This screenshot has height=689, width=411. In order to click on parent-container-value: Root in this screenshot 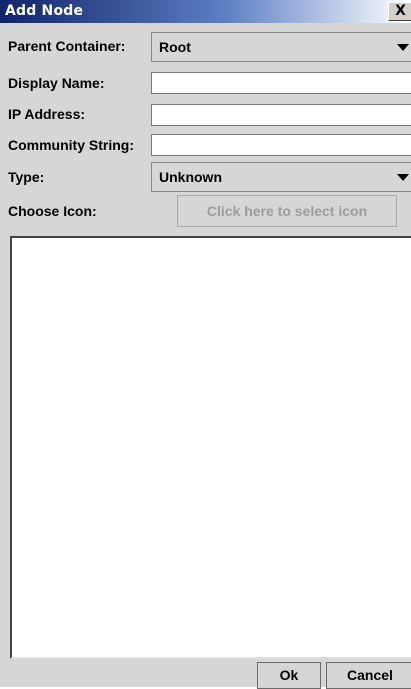, I will do `click(175, 47)`.